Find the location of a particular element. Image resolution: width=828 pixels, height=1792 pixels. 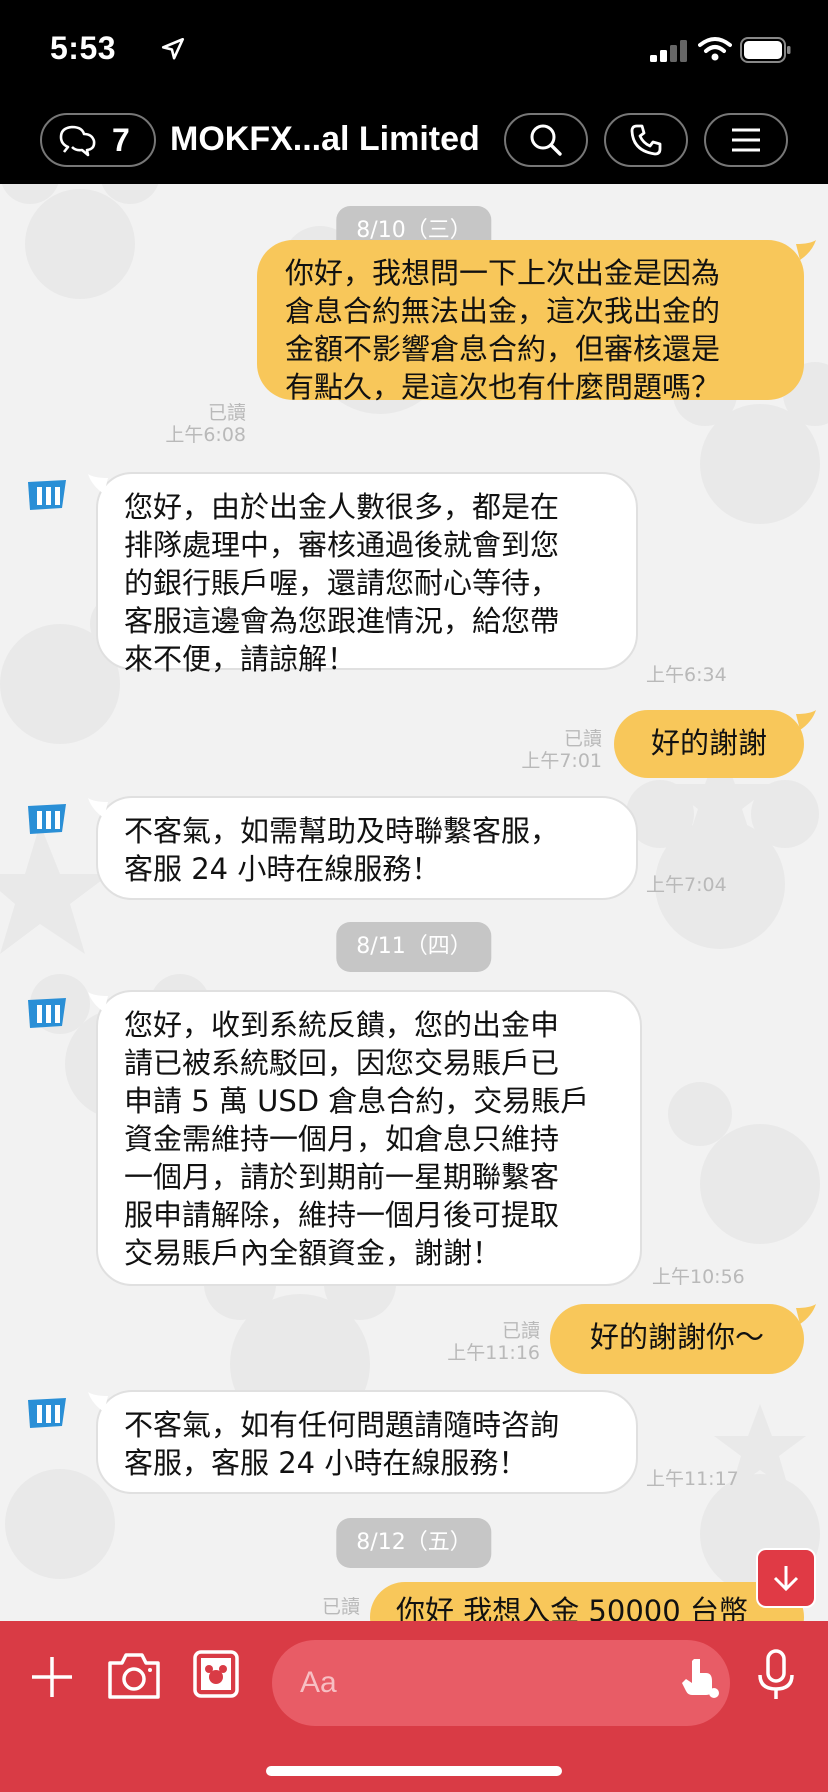

battery-icon is located at coordinates (765, 50).